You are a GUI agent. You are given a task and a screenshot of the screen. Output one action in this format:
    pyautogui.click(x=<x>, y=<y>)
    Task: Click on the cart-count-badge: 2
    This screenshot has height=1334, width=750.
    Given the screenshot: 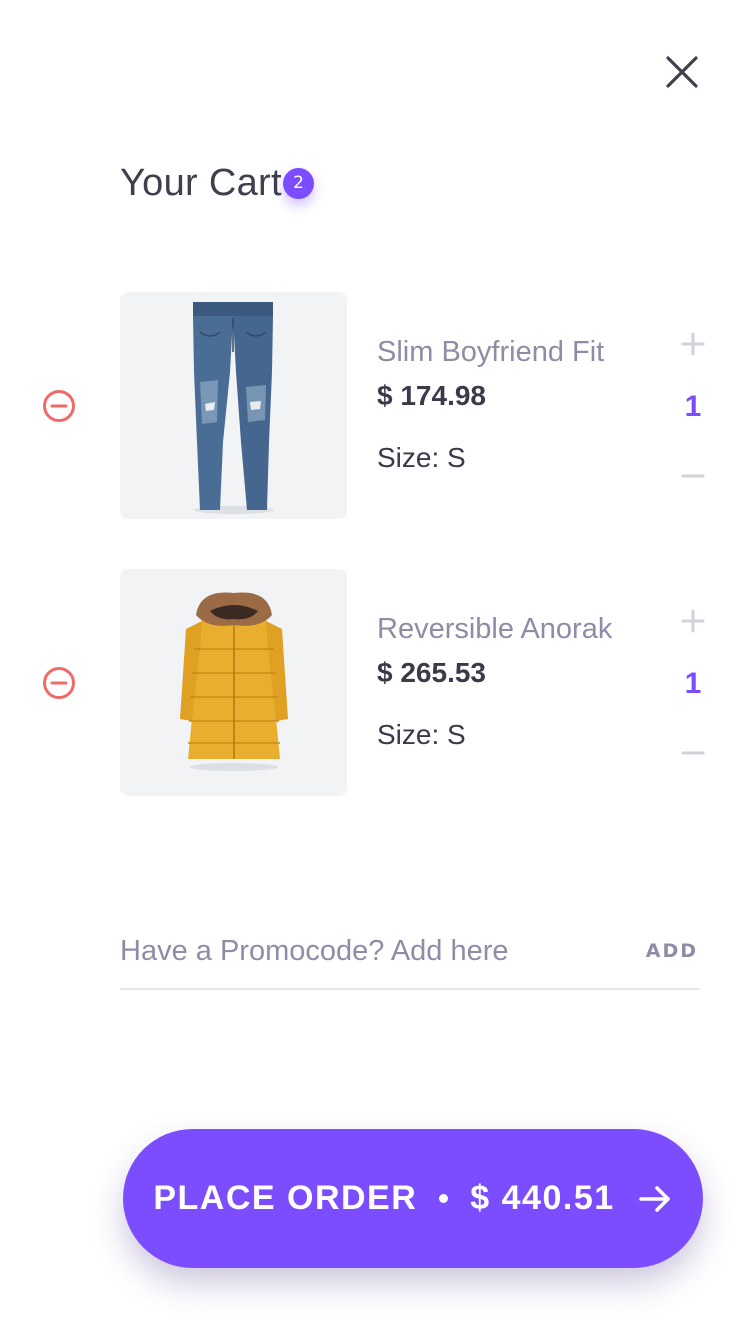 What is the action you would take?
    pyautogui.click(x=298, y=183)
    